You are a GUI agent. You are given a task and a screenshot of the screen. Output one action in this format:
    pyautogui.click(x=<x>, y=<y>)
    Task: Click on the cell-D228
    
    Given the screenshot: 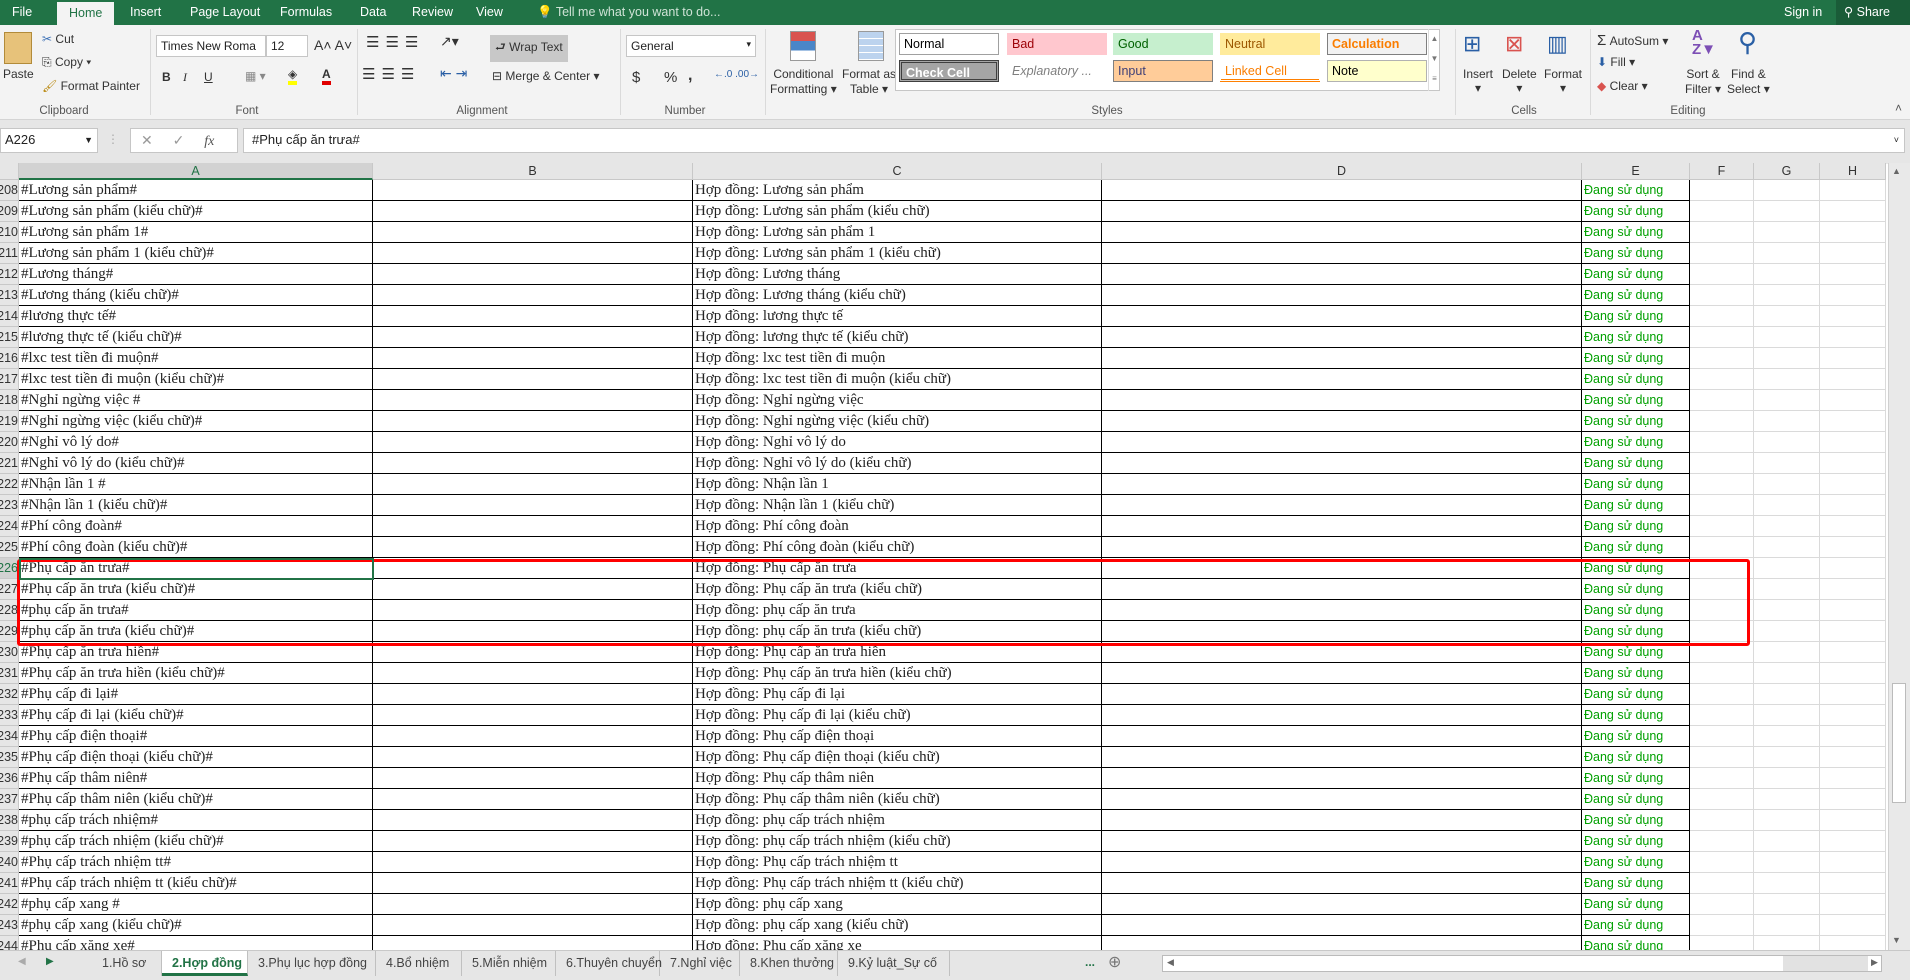 What is the action you would take?
    pyautogui.click(x=1342, y=610)
    